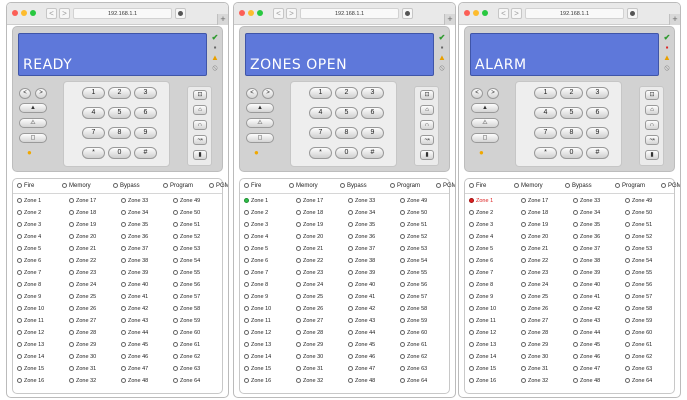  Describe the element at coordinates (260, 123) in the screenshot. I see `warning-button: ⚠` at that location.